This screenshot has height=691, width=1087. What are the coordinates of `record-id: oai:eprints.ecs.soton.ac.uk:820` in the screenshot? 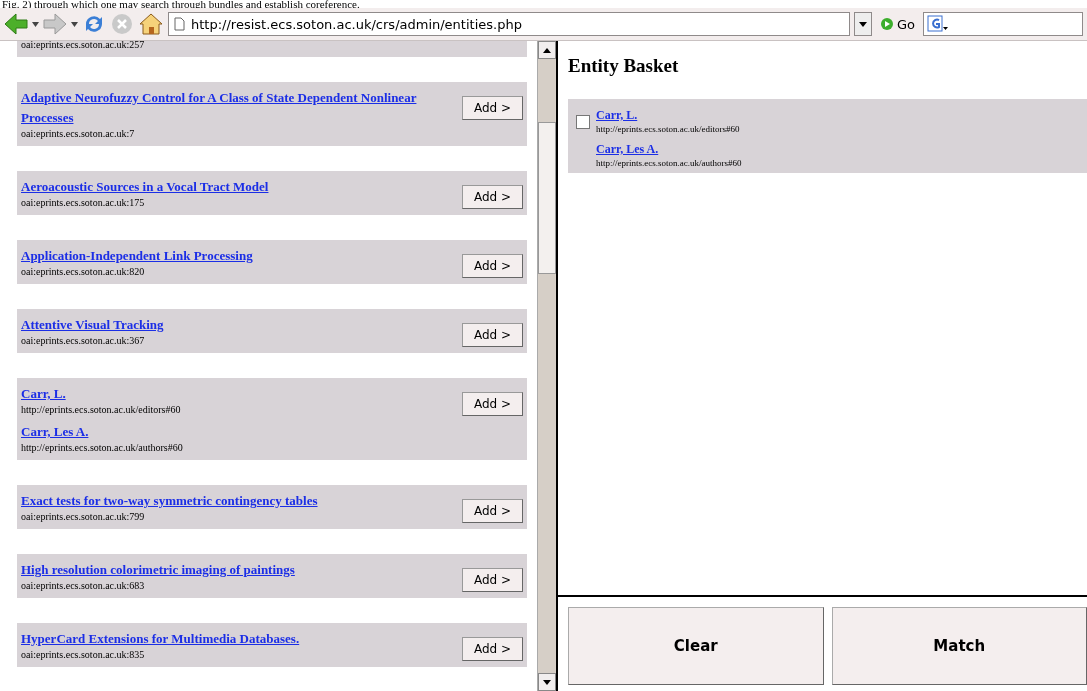 It's located at (83, 272).